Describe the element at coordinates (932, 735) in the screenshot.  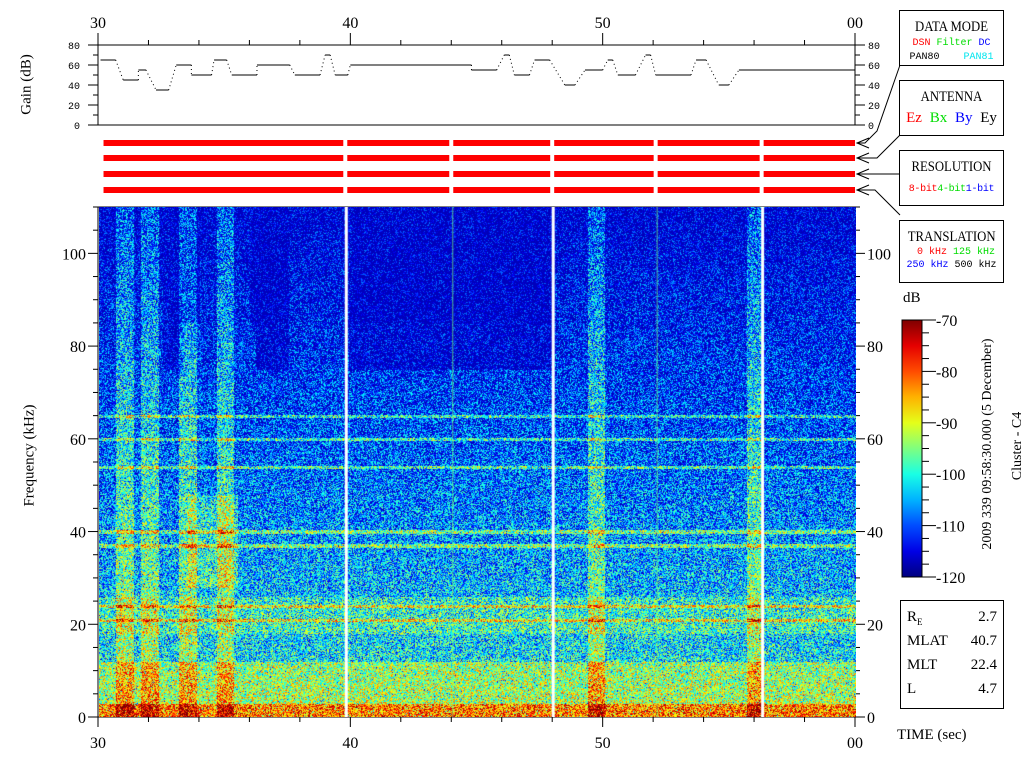
I see `time-axis-label: TIME (sec)` at that location.